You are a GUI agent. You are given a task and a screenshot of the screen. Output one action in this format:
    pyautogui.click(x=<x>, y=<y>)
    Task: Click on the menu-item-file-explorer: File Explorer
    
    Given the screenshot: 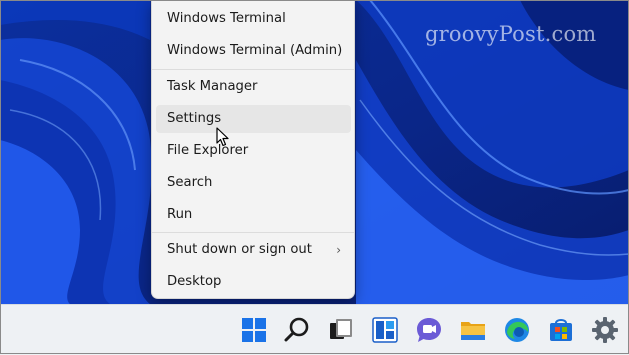 What is the action you would take?
    pyautogui.click(x=253, y=151)
    